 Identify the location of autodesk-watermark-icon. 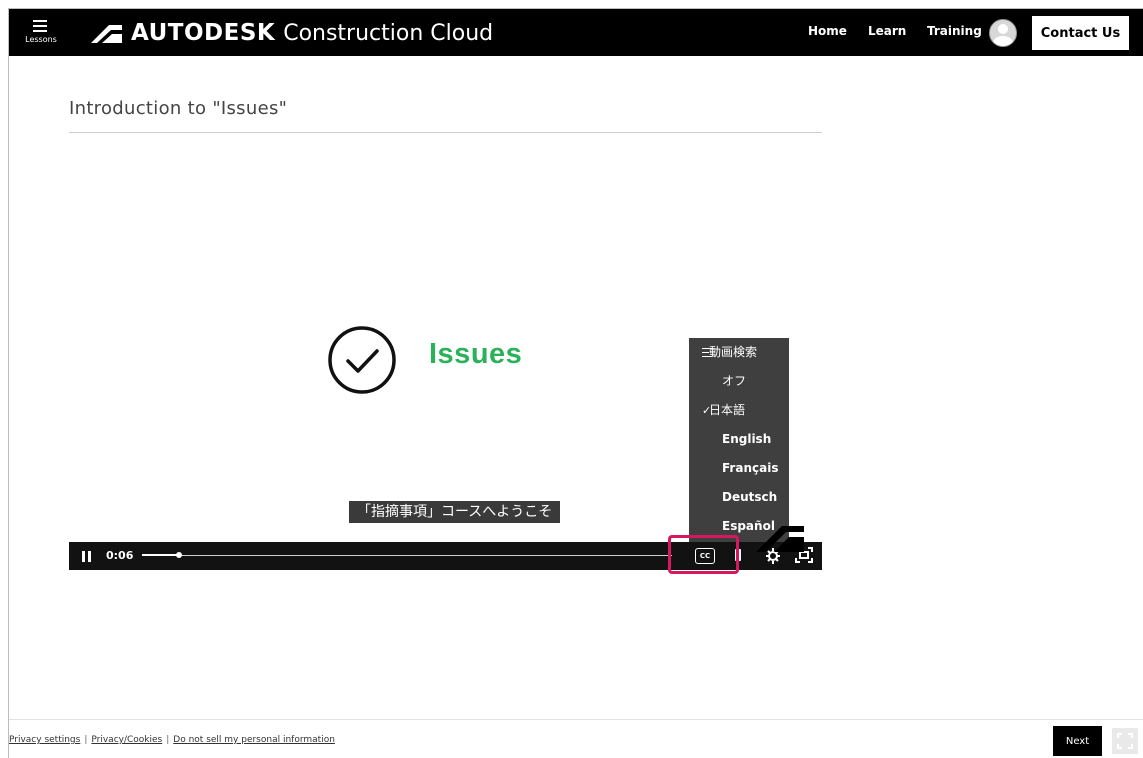
(780, 539).